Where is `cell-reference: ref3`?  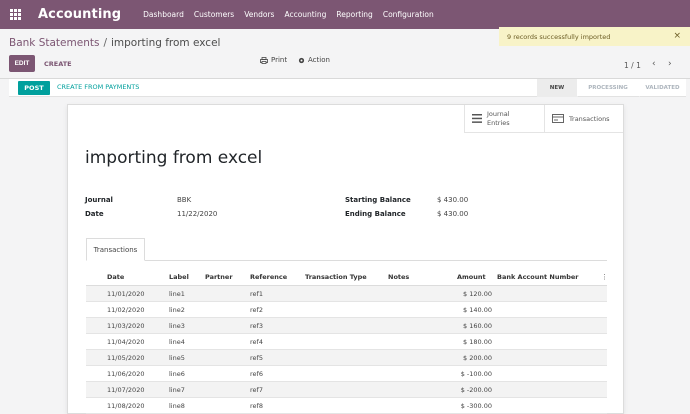
cell-reference: ref3 is located at coordinates (256, 326).